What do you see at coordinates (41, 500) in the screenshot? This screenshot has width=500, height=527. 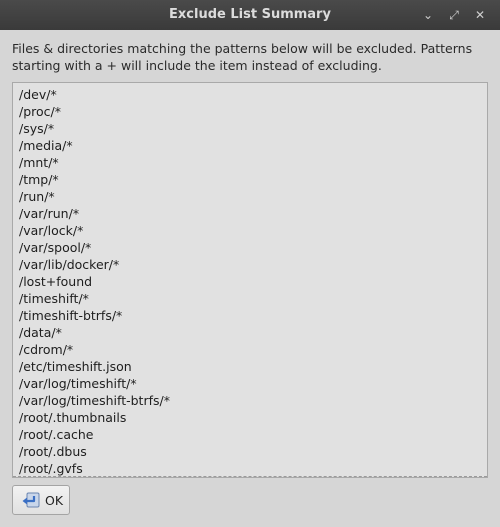 I see `ok-button: OK` at bounding box center [41, 500].